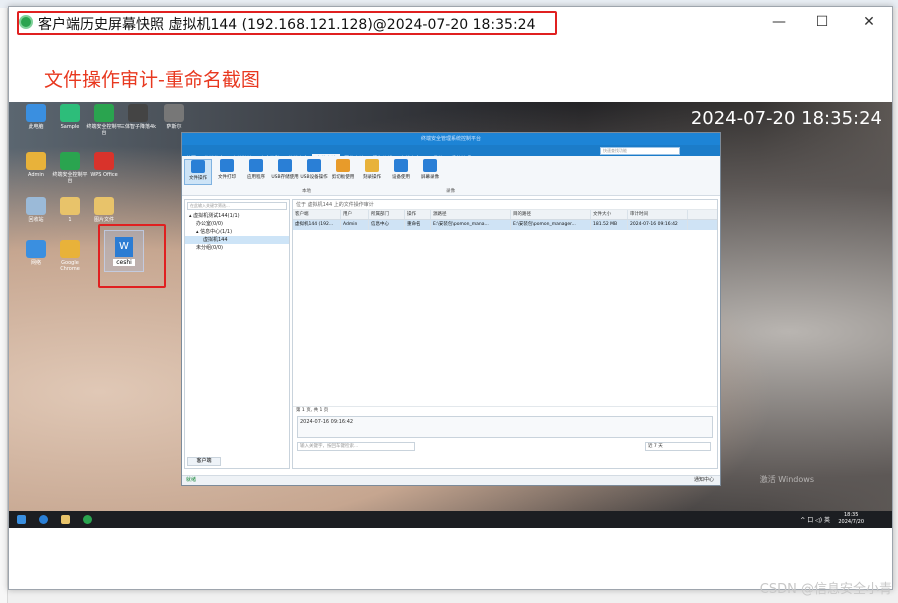 The width and height of the screenshot is (898, 603). Describe the element at coordinates (451, 139) in the screenshot. I see `app-title: 终端安全管理系统控制平台` at that location.